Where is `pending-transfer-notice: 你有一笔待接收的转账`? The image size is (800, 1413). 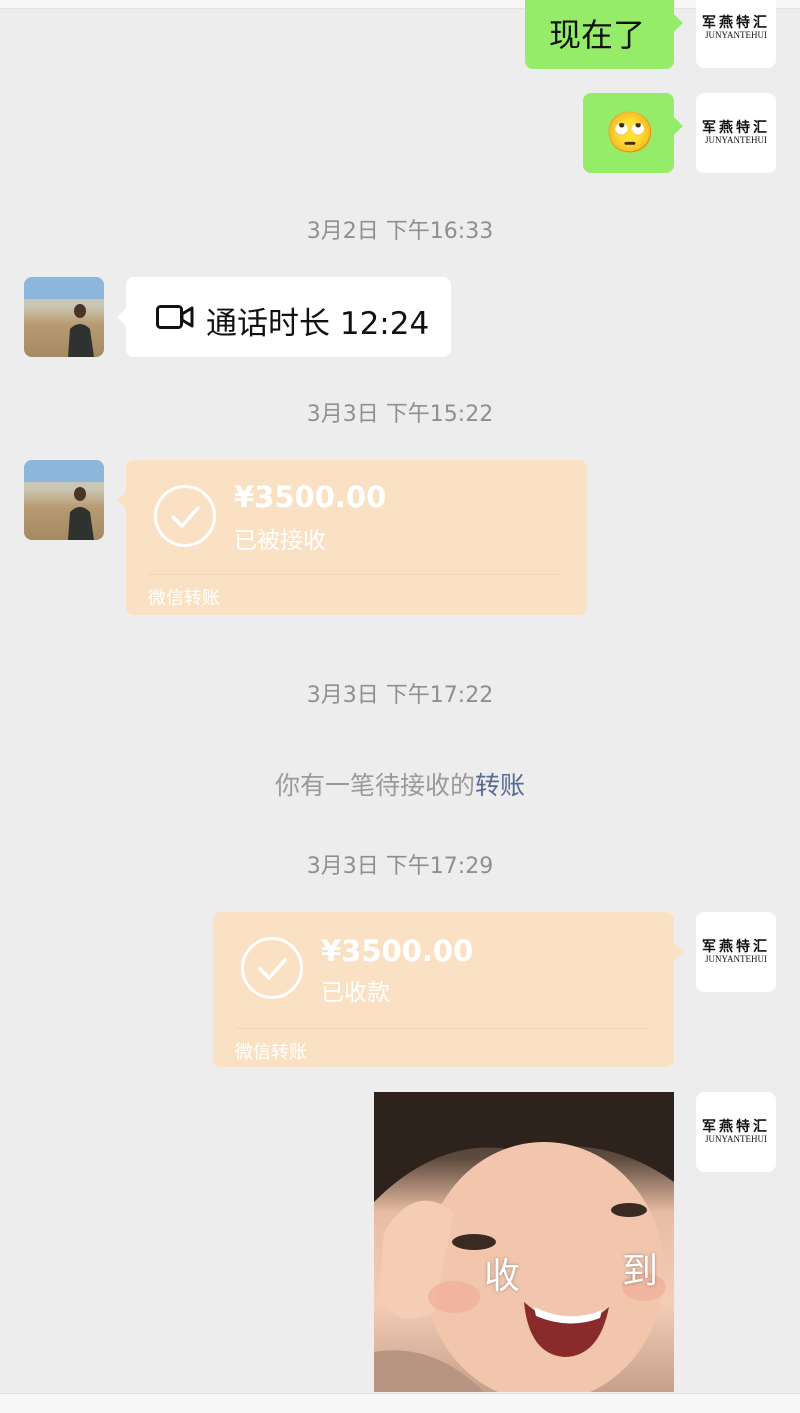 pending-transfer-notice: 你有一笔待接收的转账 is located at coordinates (400, 784).